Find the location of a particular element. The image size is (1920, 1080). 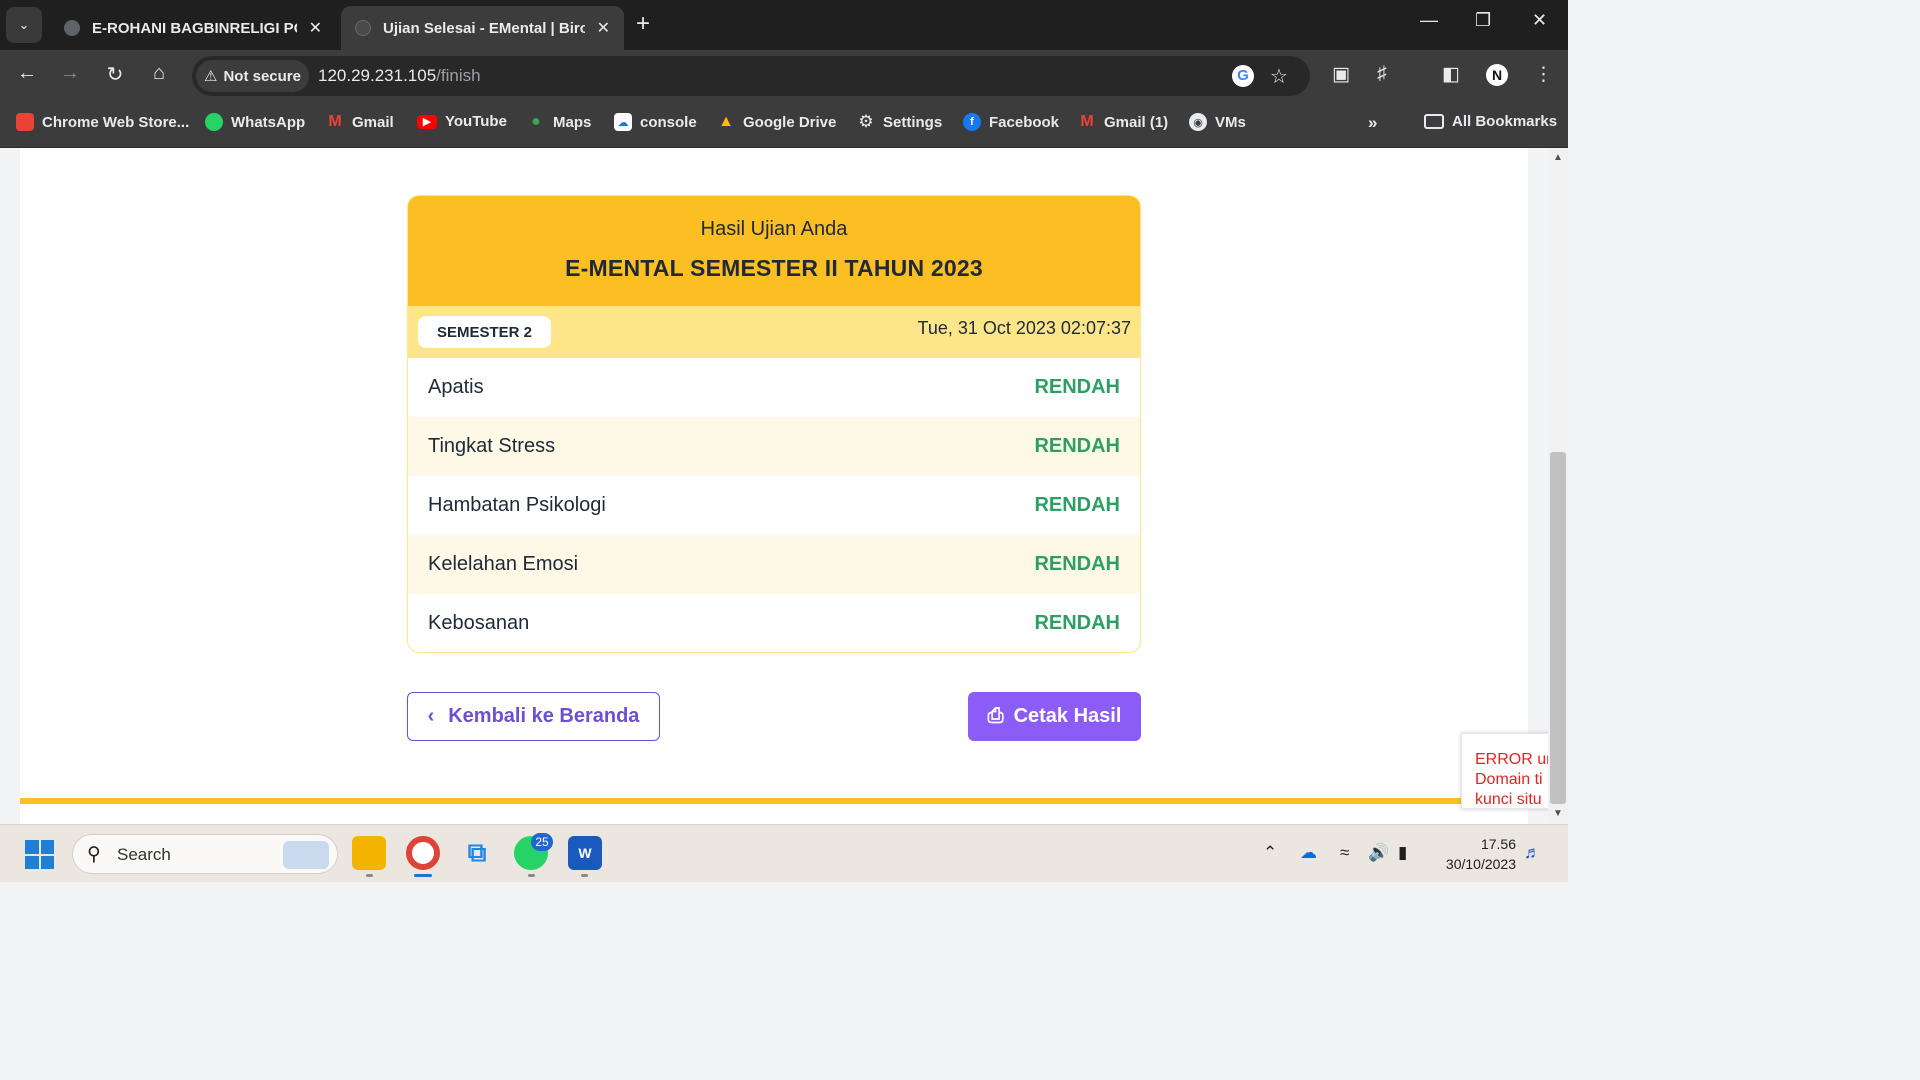

chevron-left-icon: ‹ is located at coordinates (431, 716).